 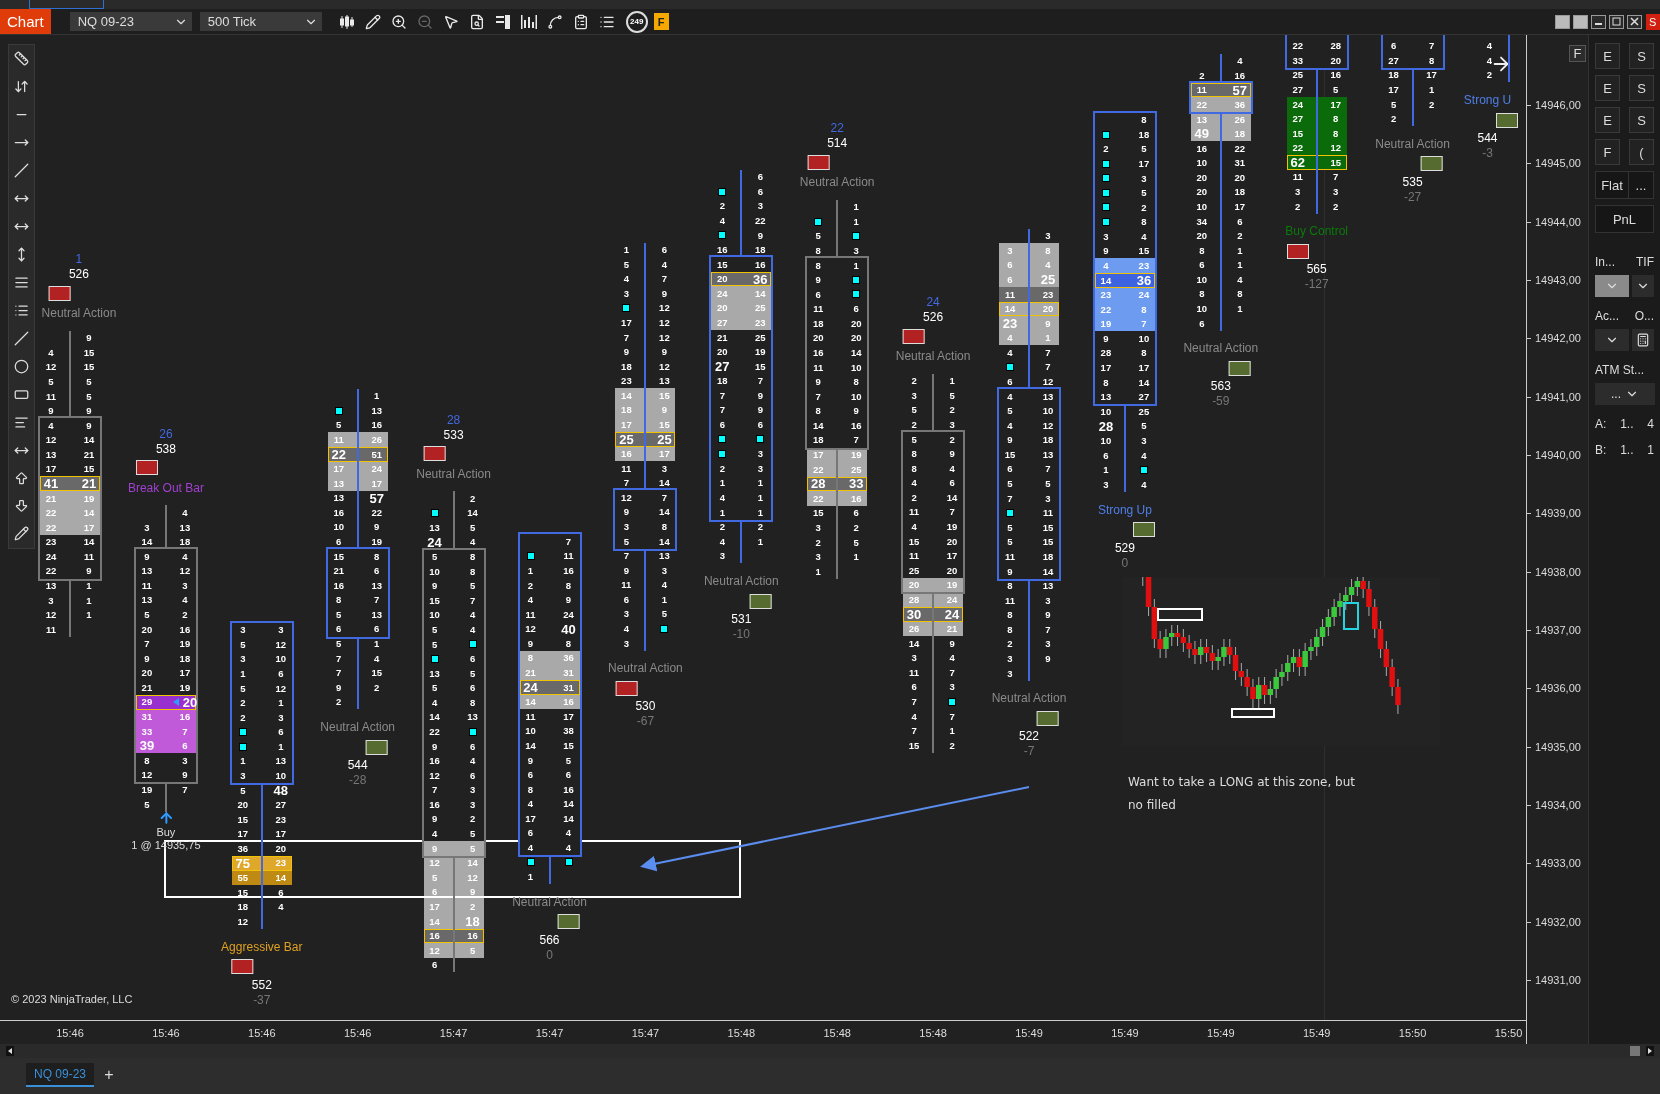 What do you see at coordinates (109, 1075) in the screenshot?
I see `add-tab-button: +` at bounding box center [109, 1075].